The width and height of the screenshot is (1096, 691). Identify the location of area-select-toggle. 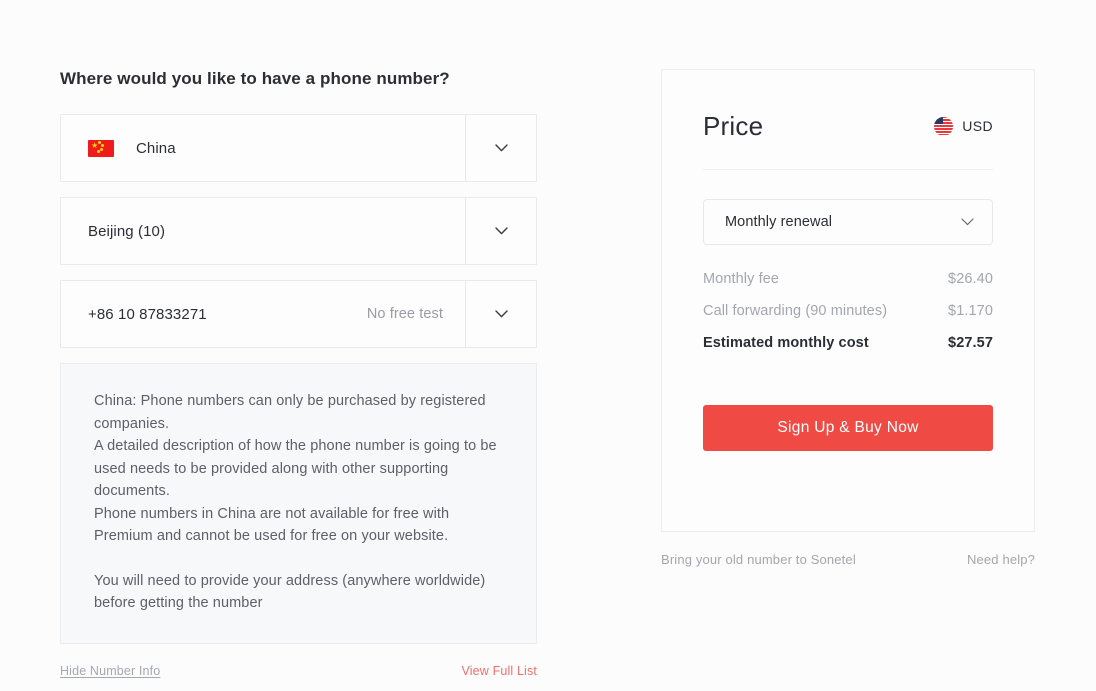
(500, 231).